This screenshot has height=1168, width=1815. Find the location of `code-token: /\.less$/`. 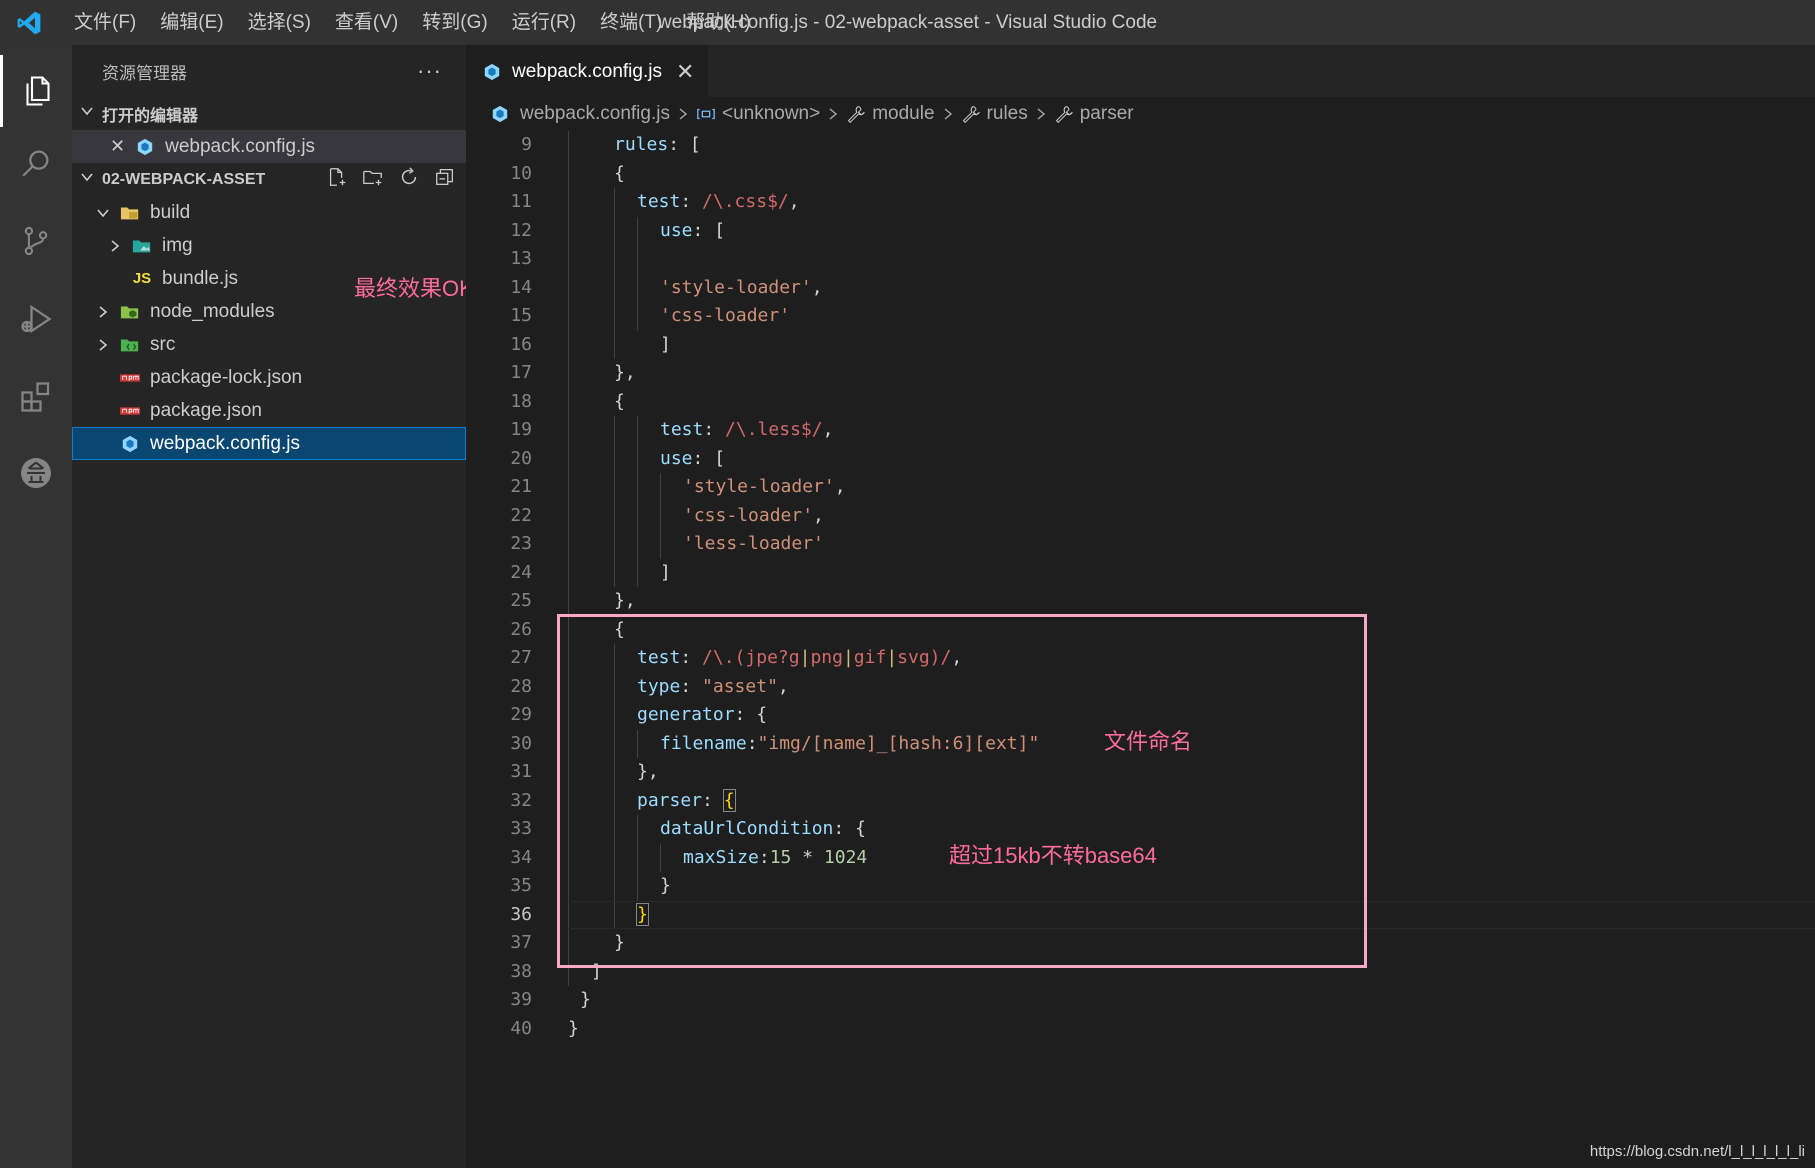

code-token: /\.less$/ is located at coordinates (774, 429).